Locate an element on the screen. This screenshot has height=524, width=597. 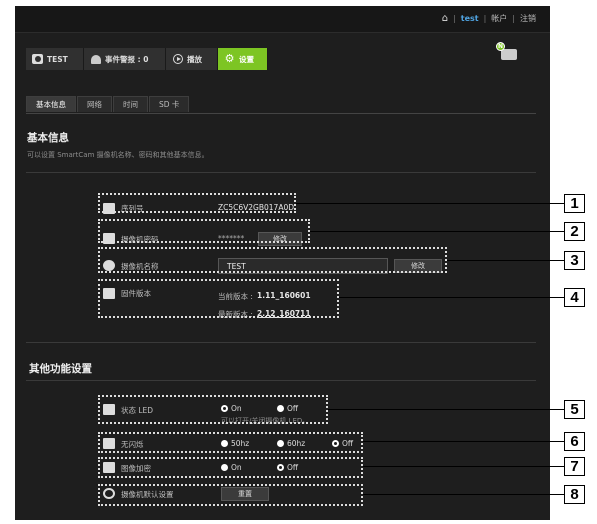
nav-label: 事件警报 : 0 is located at coordinates (127, 59).